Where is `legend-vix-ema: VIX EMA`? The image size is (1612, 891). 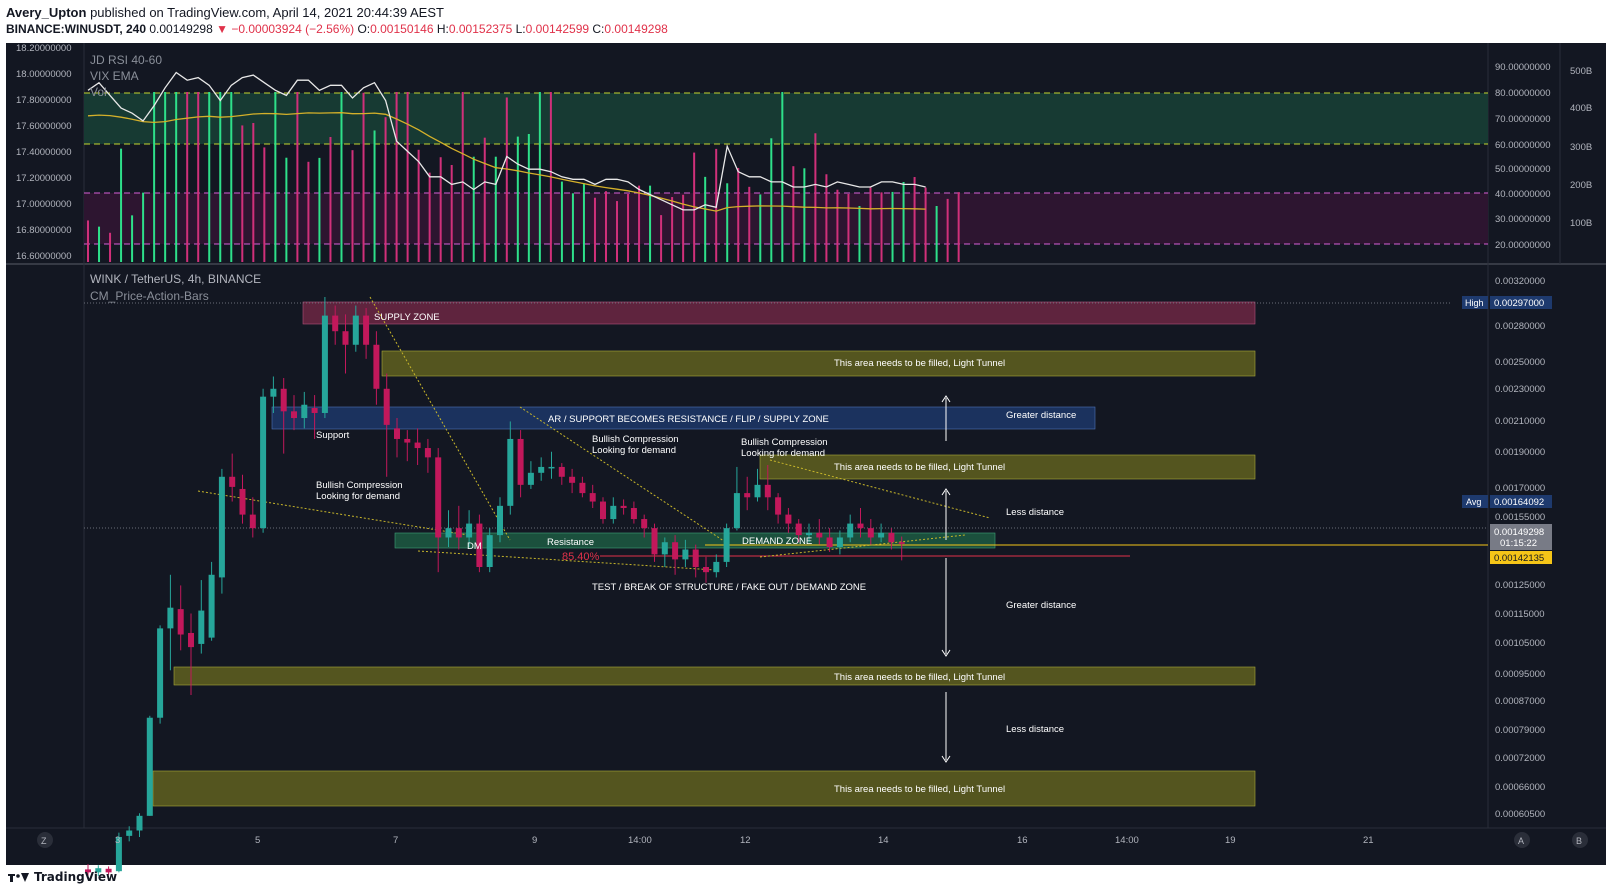
legend-vix-ema: VIX EMA is located at coordinates (114, 76).